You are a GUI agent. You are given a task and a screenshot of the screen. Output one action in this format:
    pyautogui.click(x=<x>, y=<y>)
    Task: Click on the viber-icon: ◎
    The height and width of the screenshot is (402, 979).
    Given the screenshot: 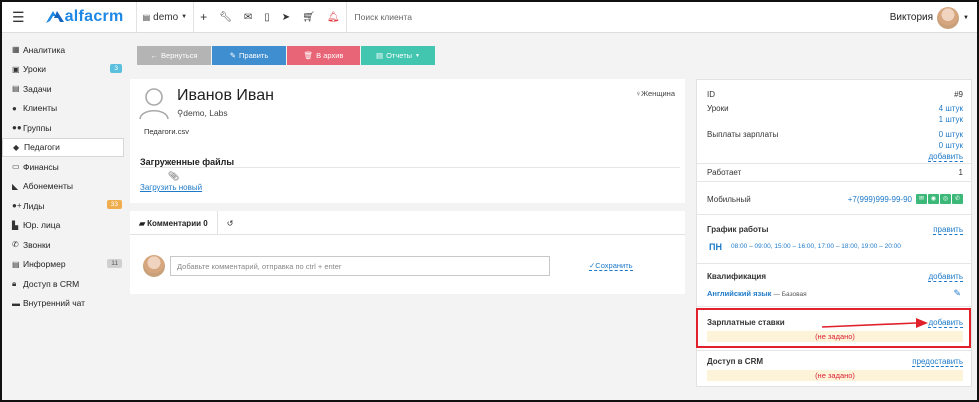 What is the action you would take?
    pyautogui.click(x=945, y=199)
    